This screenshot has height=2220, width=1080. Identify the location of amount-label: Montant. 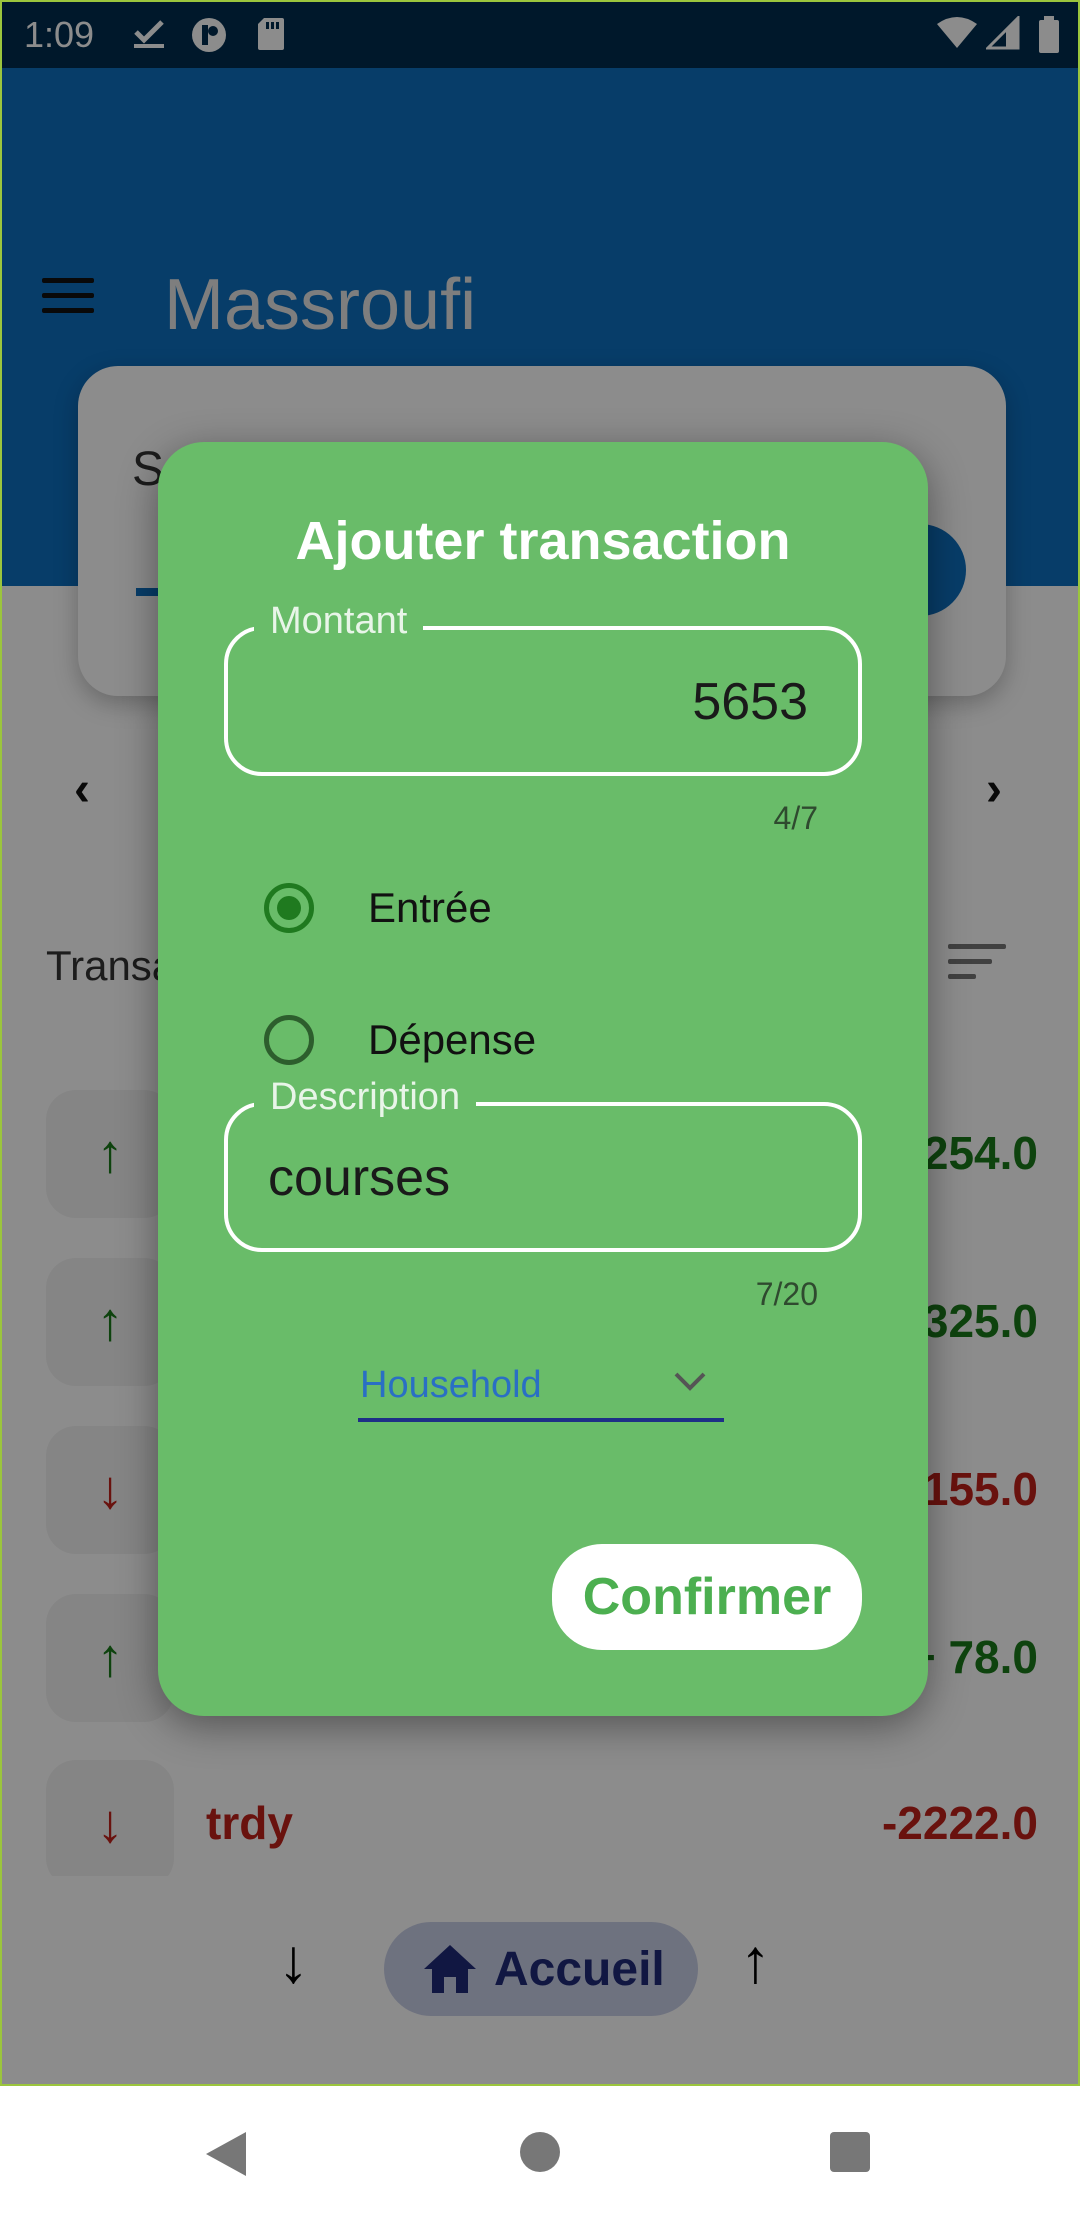
(339, 621).